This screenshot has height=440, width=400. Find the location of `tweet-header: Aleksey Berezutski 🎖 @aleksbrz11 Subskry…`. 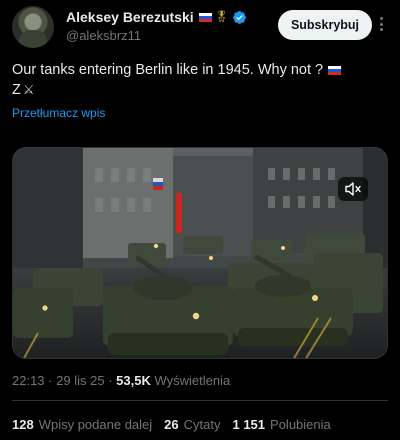

tweet-header: Aleksey Berezutski 🎖 @aleksbrz11 Subskry… is located at coordinates (200, 27).